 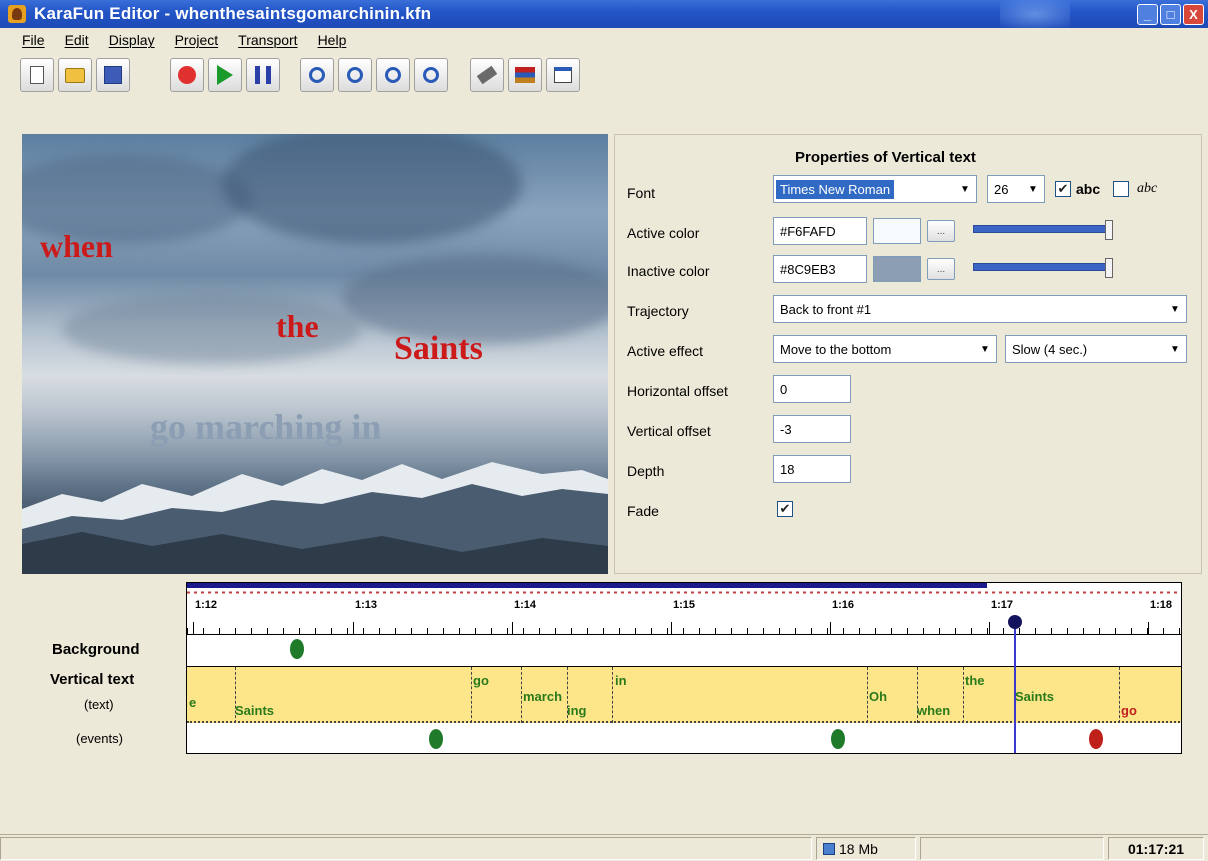 What do you see at coordinates (1147, 14) in the screenshot?
I see `minimize-button: _` at bounding box center [1147, 14].